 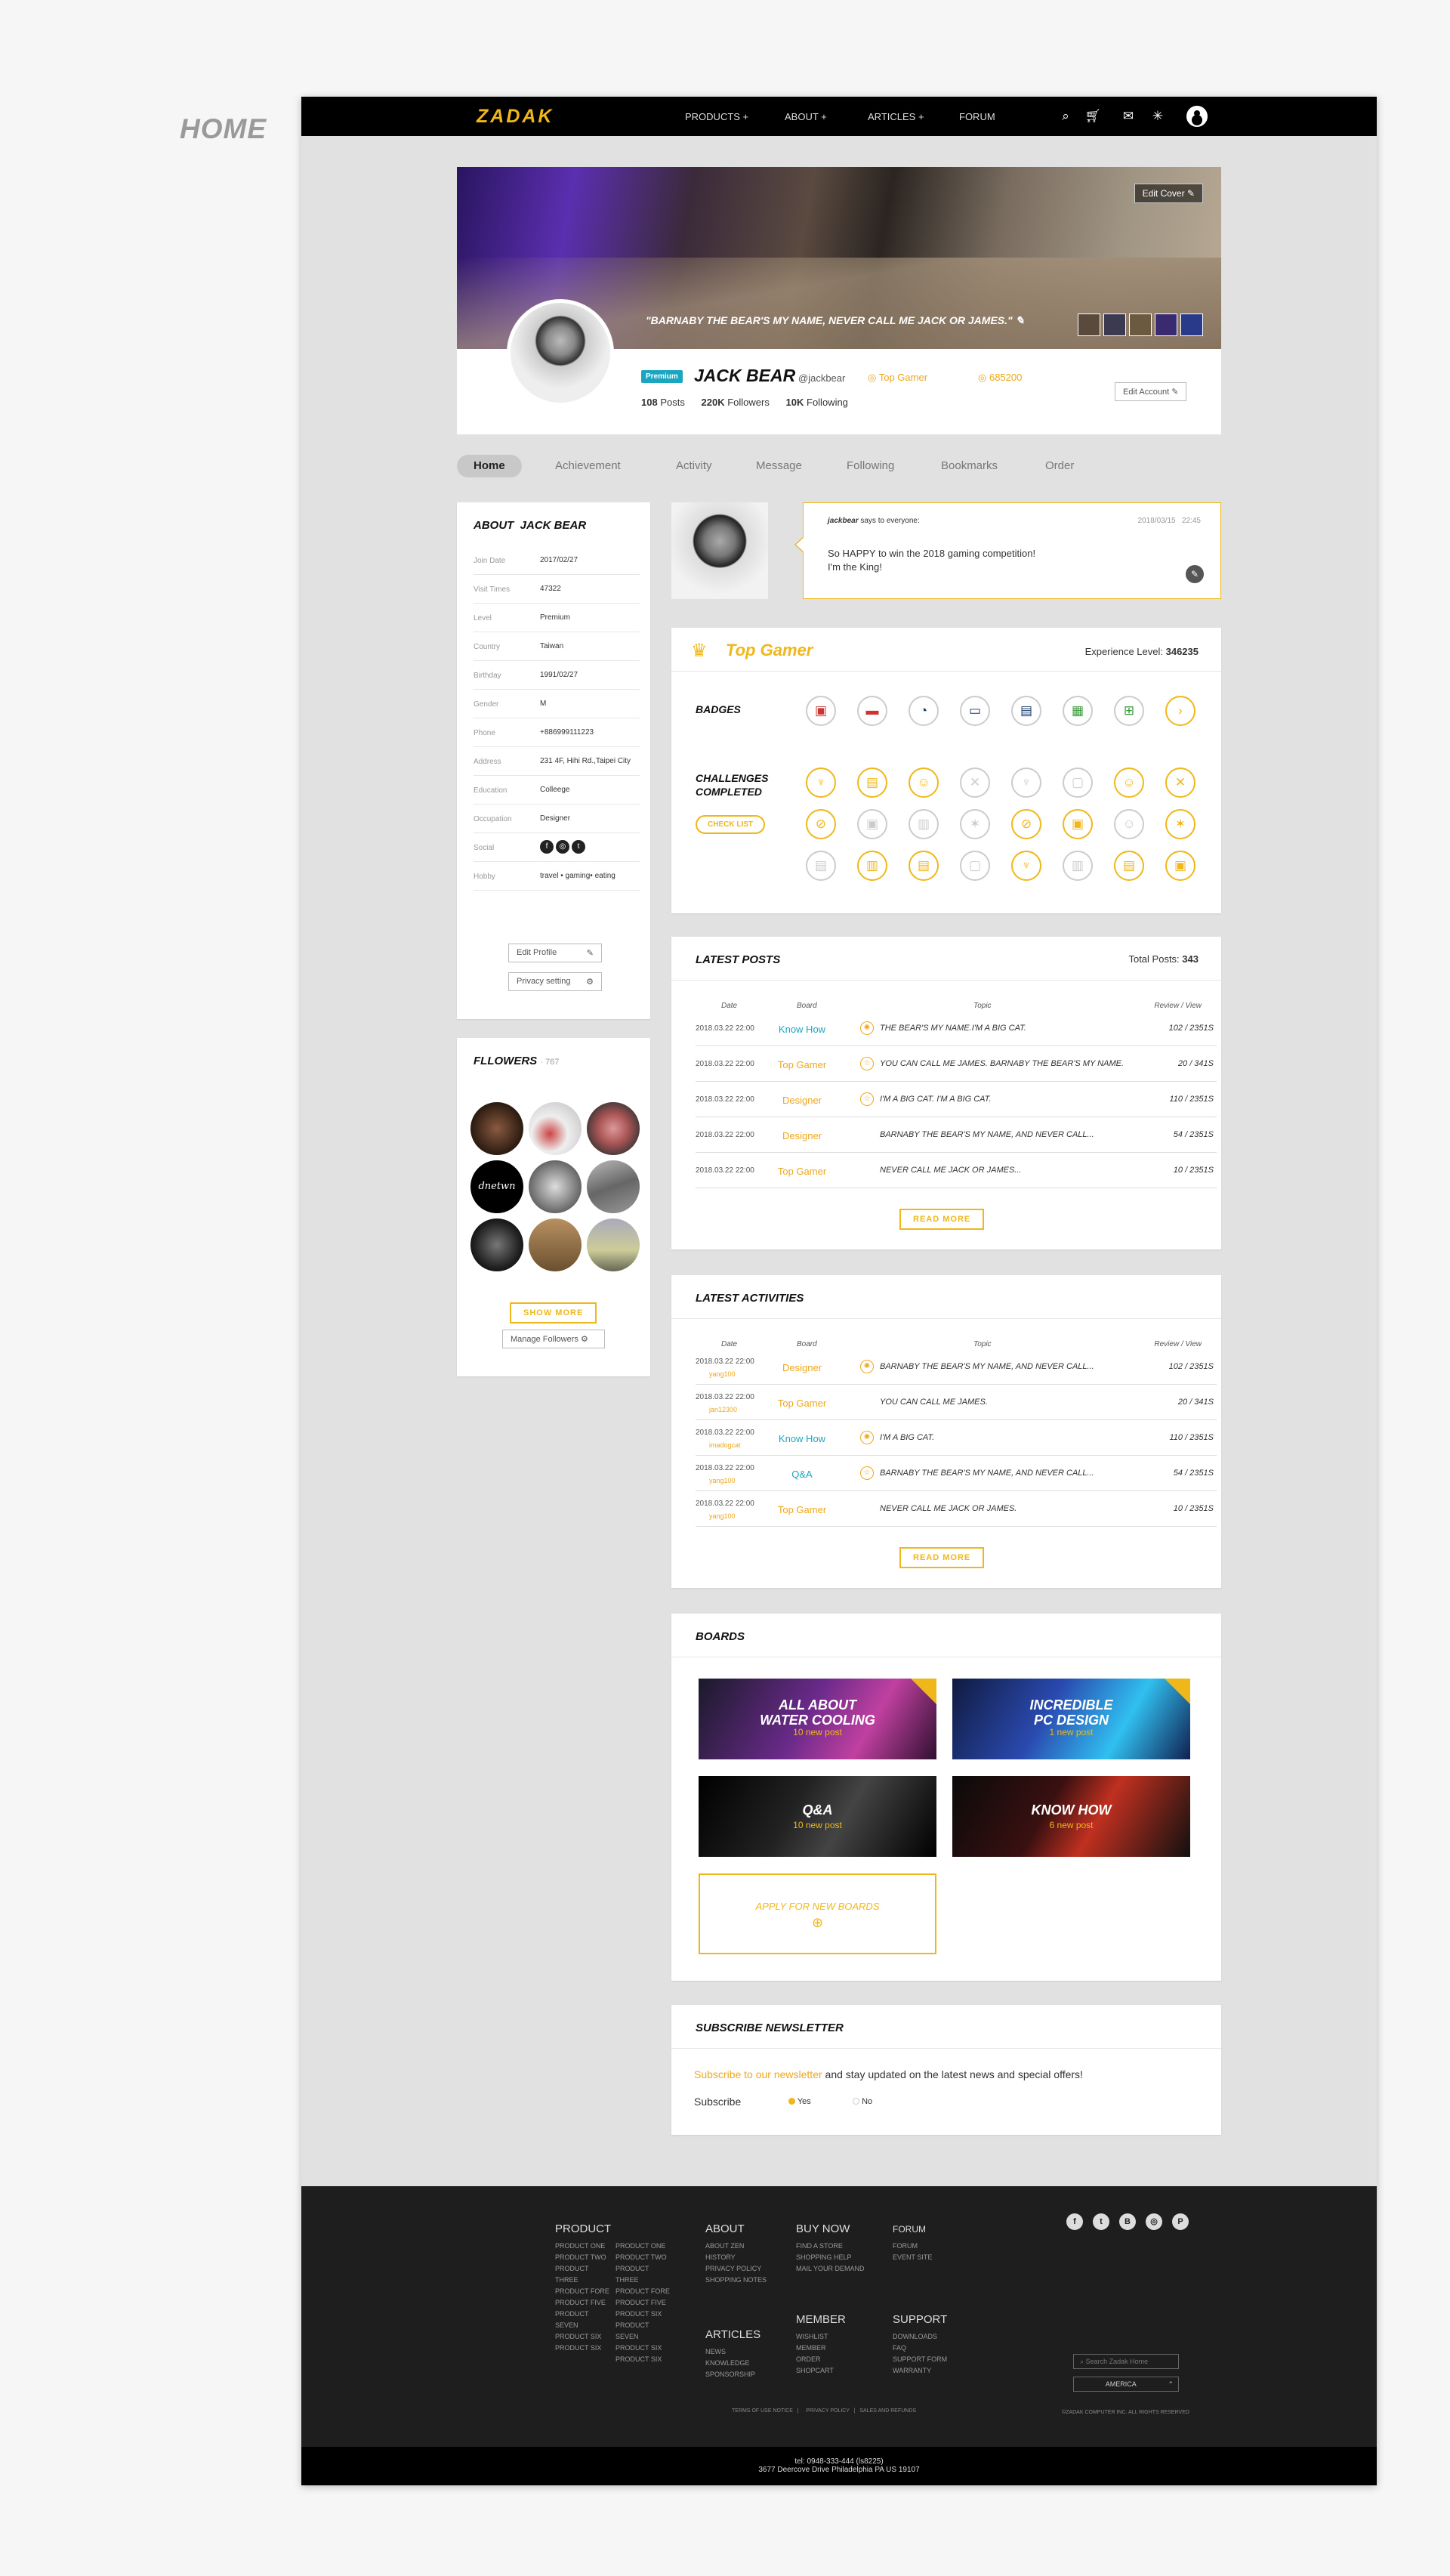 What do you see at coordinates (870, 466) in the screenshot?
I see `tab-following: Following` at bounding box center [870, 466].